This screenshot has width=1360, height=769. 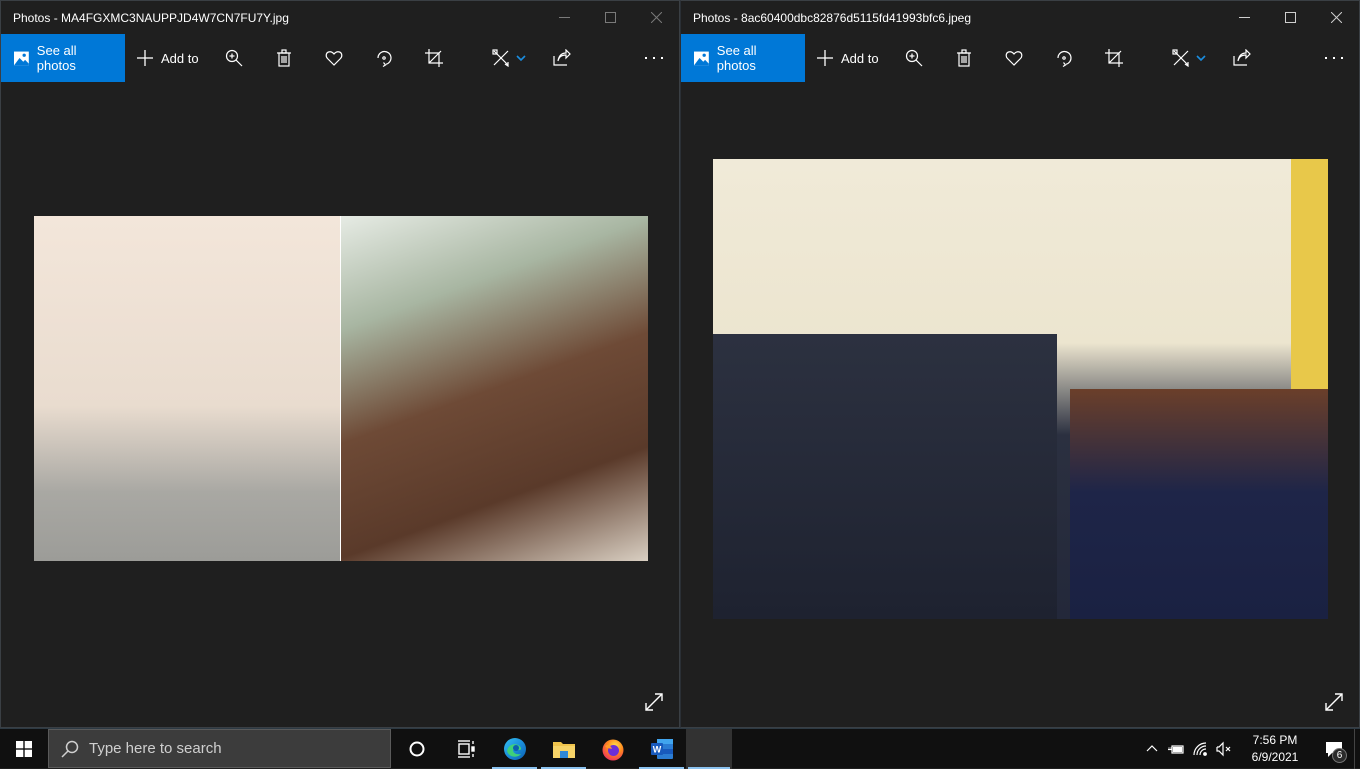 I want to click on photo-background-region, so click(x=1309, y=274).